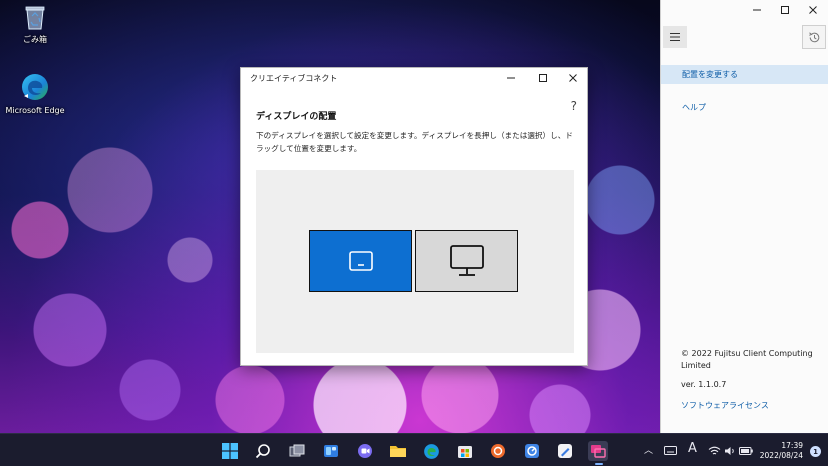 This screenshot has height=466, width=828. Describe the element at coordinates (414, 78) in the screenshot. I see `dialog-titlebar: クリエイティブコネクト` at that location.